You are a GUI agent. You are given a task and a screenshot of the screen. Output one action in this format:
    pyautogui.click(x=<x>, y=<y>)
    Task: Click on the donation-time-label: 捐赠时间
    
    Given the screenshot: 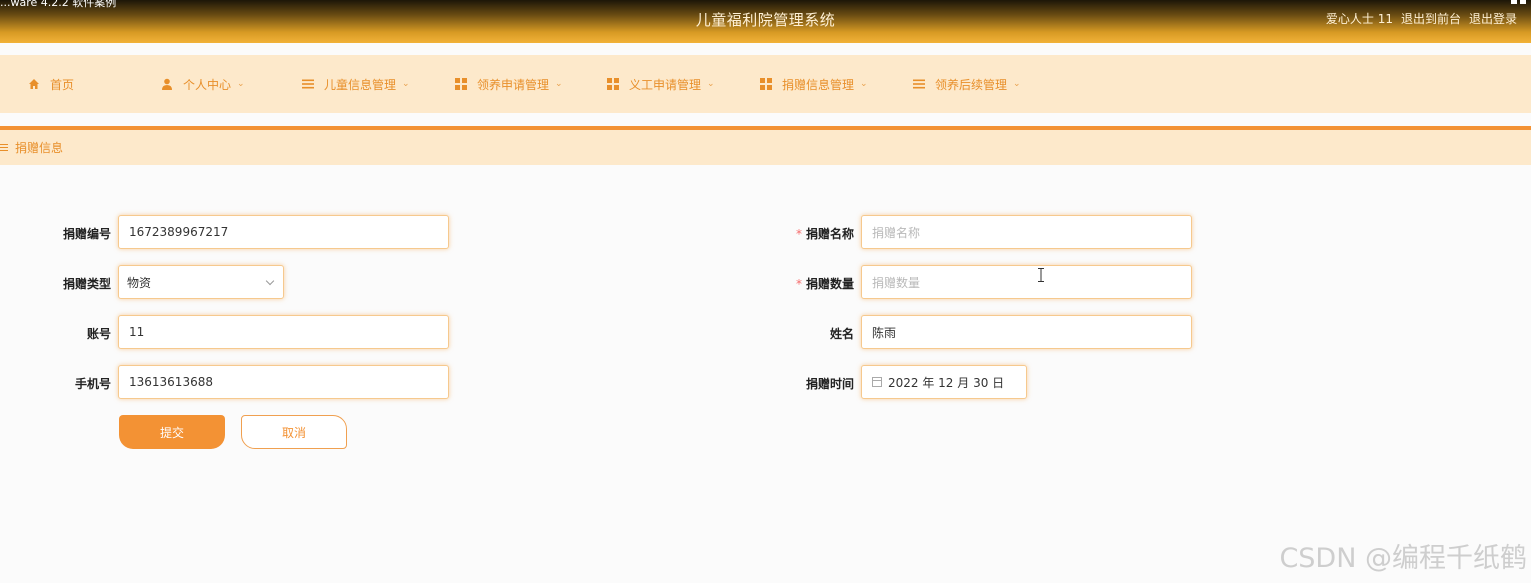 What is the action you would take?
    pyautogui.click(x=829, y=384)
    